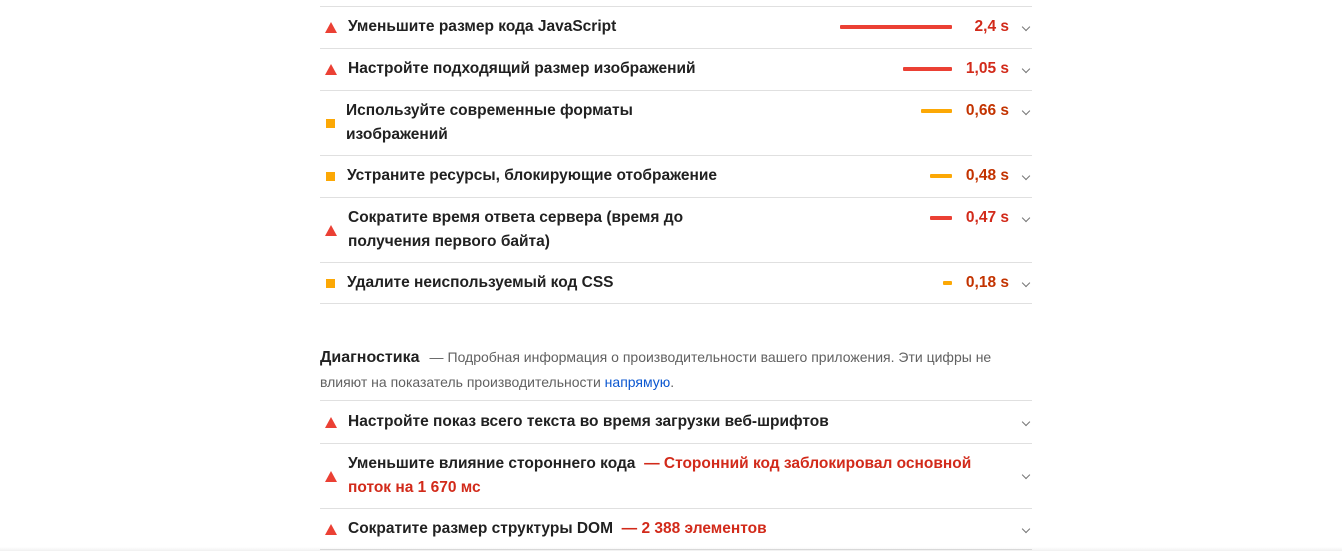  I want to click on savings-value: 0,47 s, so click(987, 217).